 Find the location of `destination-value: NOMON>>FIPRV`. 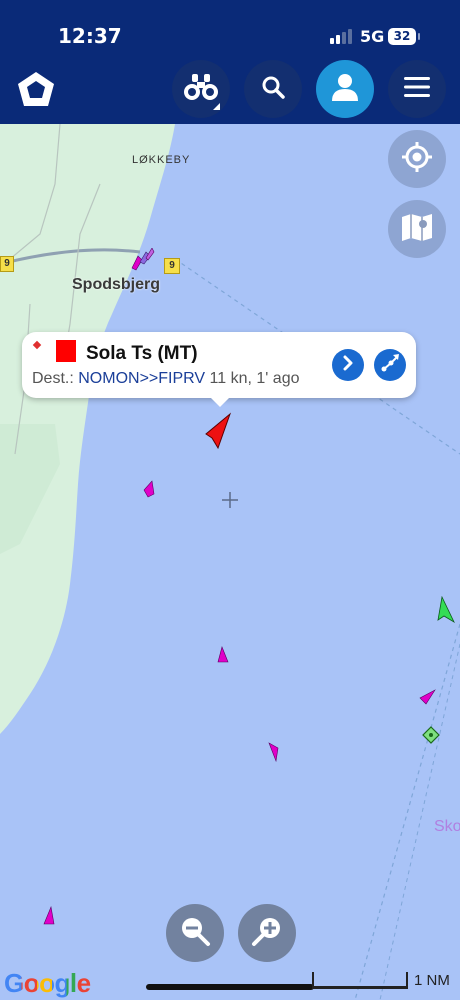

destination-value: NOMON>>FIPRV is located at coordinates (142, 378).